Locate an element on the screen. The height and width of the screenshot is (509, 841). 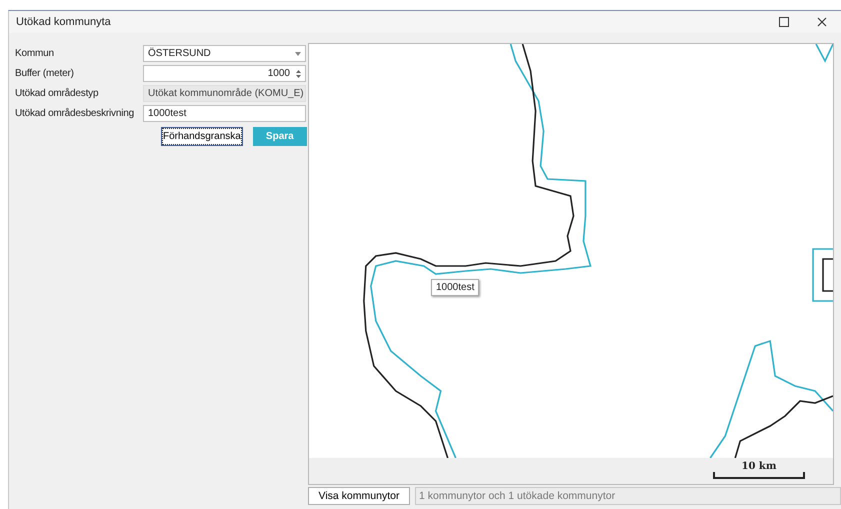
map-label: 1000test is located at coordinates (455, 287).